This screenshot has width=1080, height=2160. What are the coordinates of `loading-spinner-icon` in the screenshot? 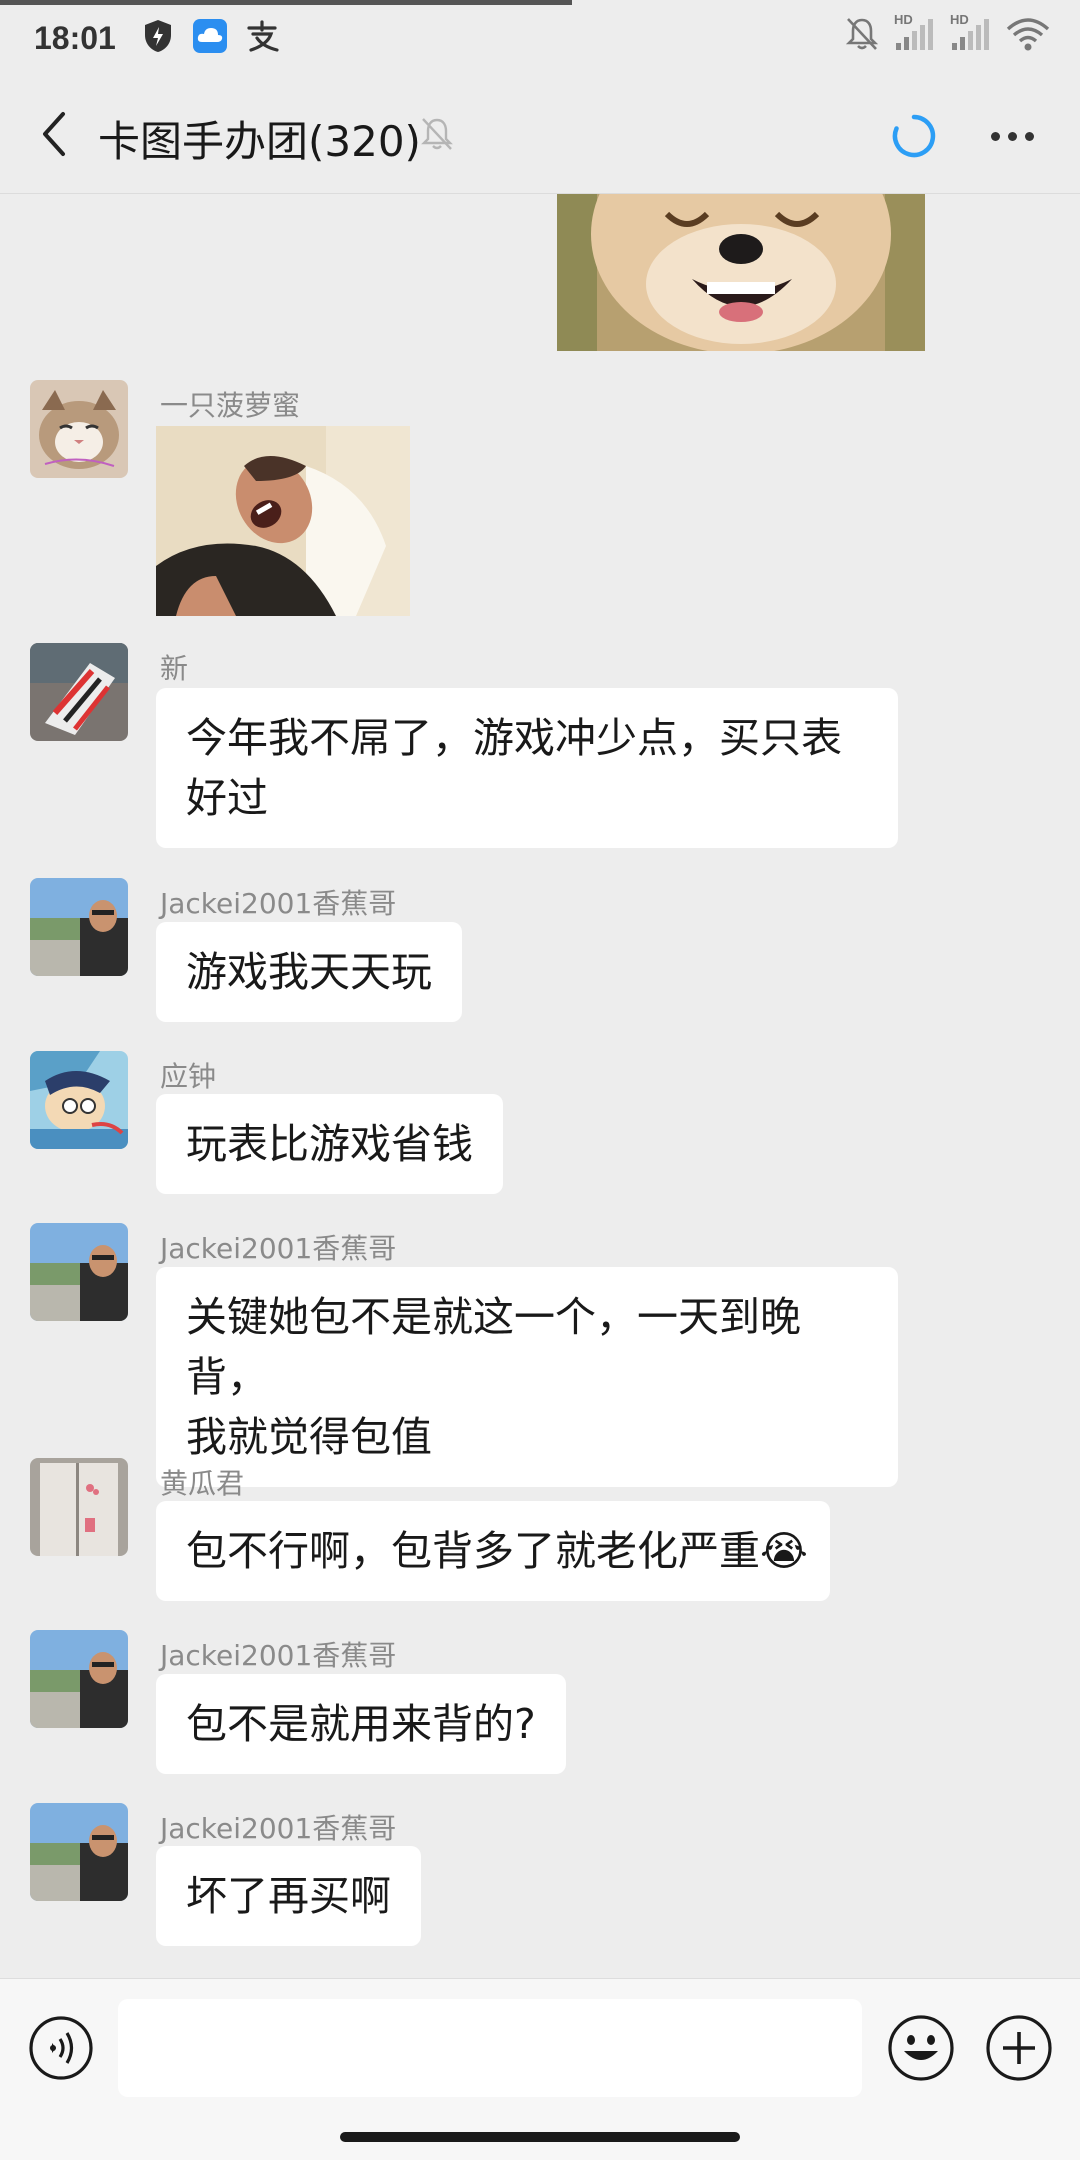 It's located at (914, 136).